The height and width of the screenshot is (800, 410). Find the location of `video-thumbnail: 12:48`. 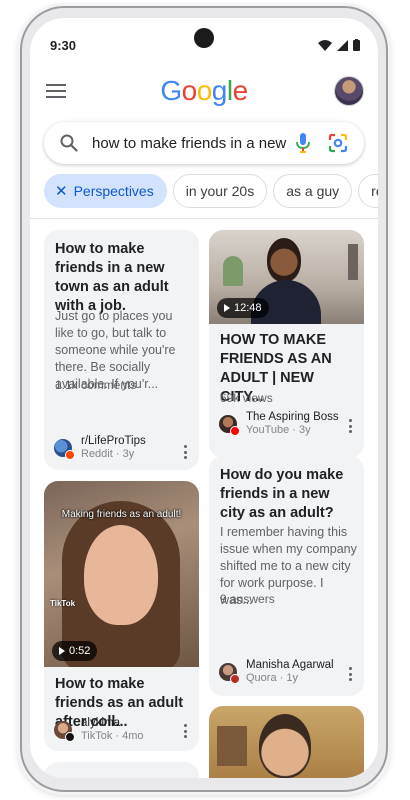

video-thumbnail: 12:48 is located at coordinates (286, 277).